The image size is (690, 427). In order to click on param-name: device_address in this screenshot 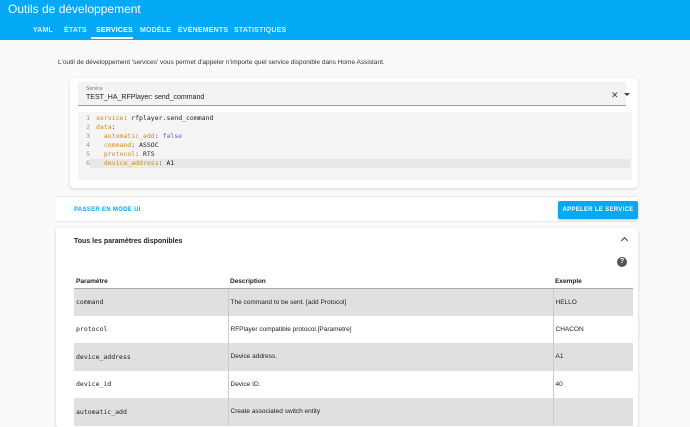, I will do `click(151, 357)`.